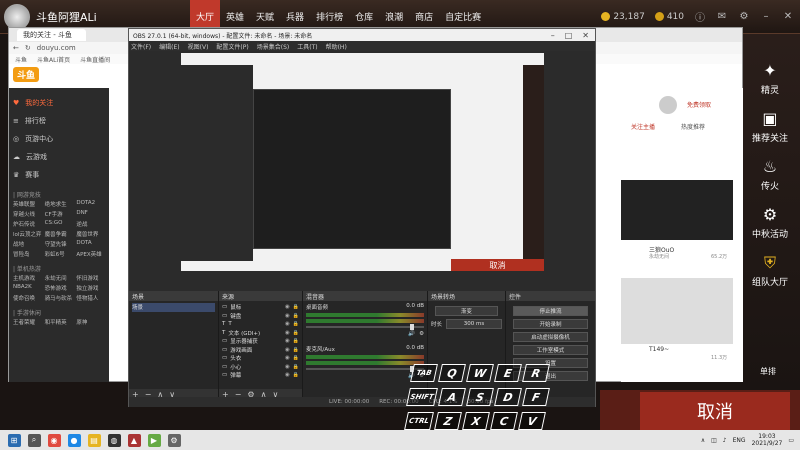 The width and height of the screenshot is (800, 450). I want to click on notification-icon: ▭, so click(791, 440).